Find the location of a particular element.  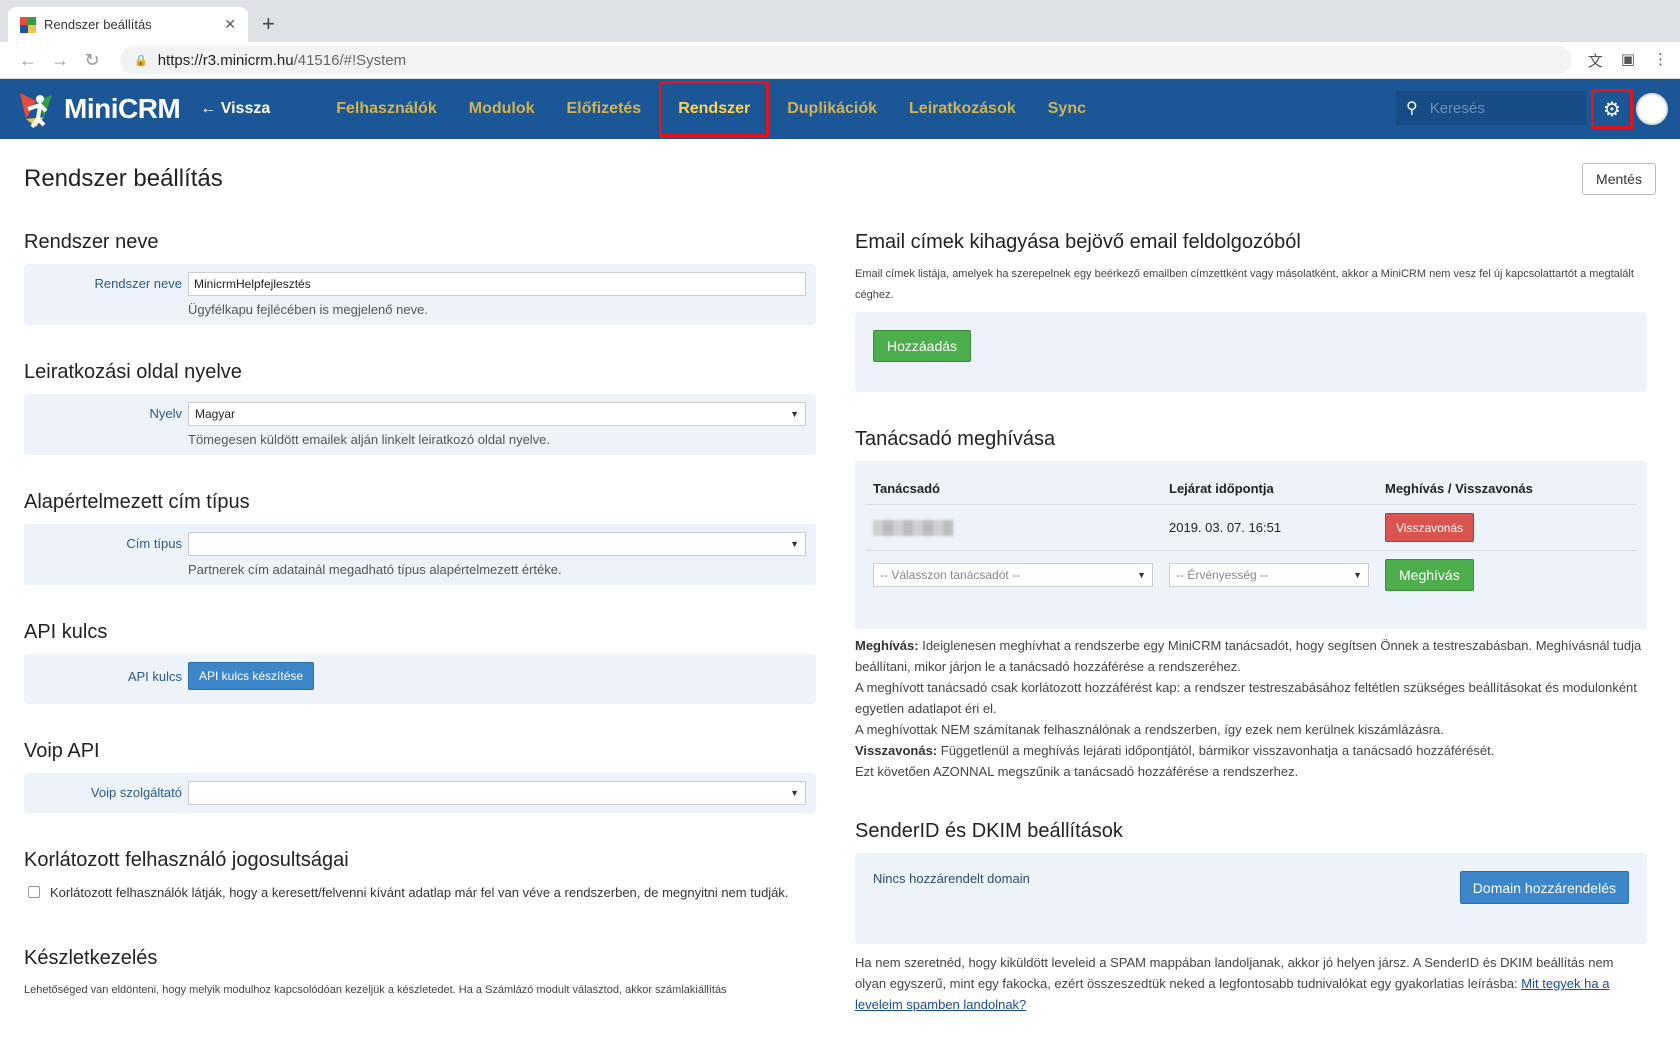

search-placeholder: Keresés is located at coordinates (1457, 108).